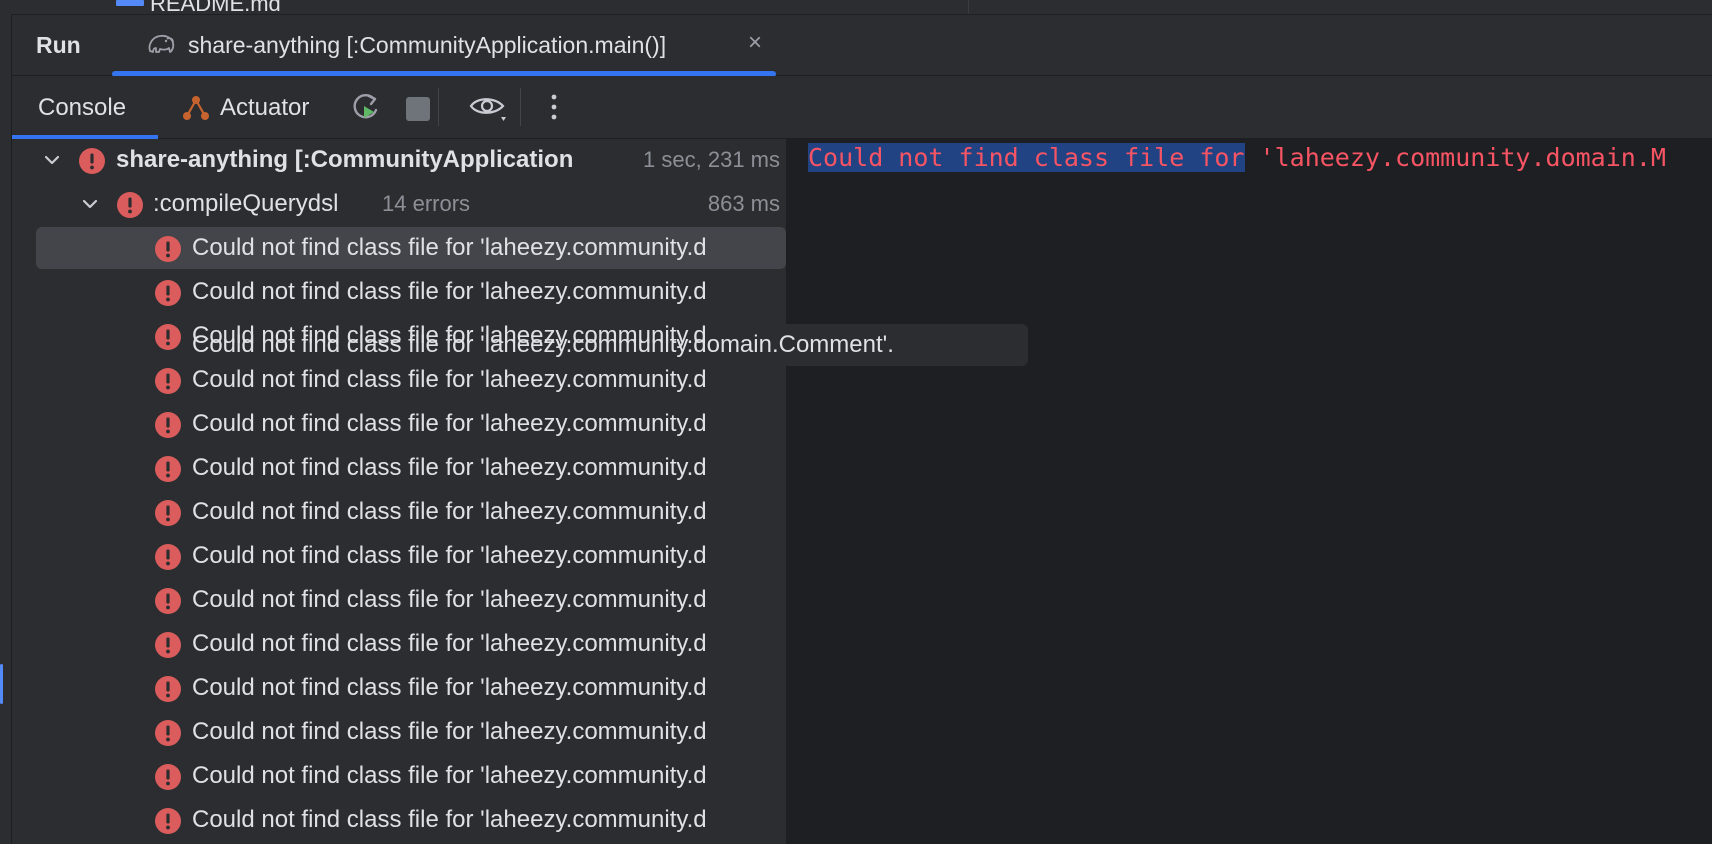 The width and height of the screenshot is (1712, 844). What do you see at coordinates (58, 45) in the screenshot?
I see `run-panel-title: Run` at bounding box center [58, 45].